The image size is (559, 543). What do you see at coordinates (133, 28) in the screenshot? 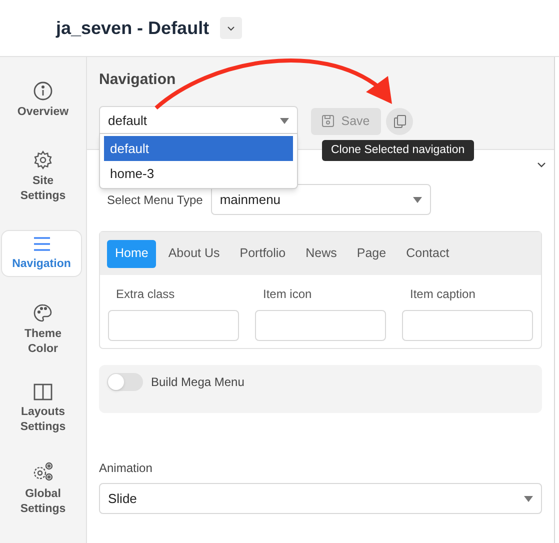
I see `site-title: ja_seven - Default` at bounding box center [133, 28].